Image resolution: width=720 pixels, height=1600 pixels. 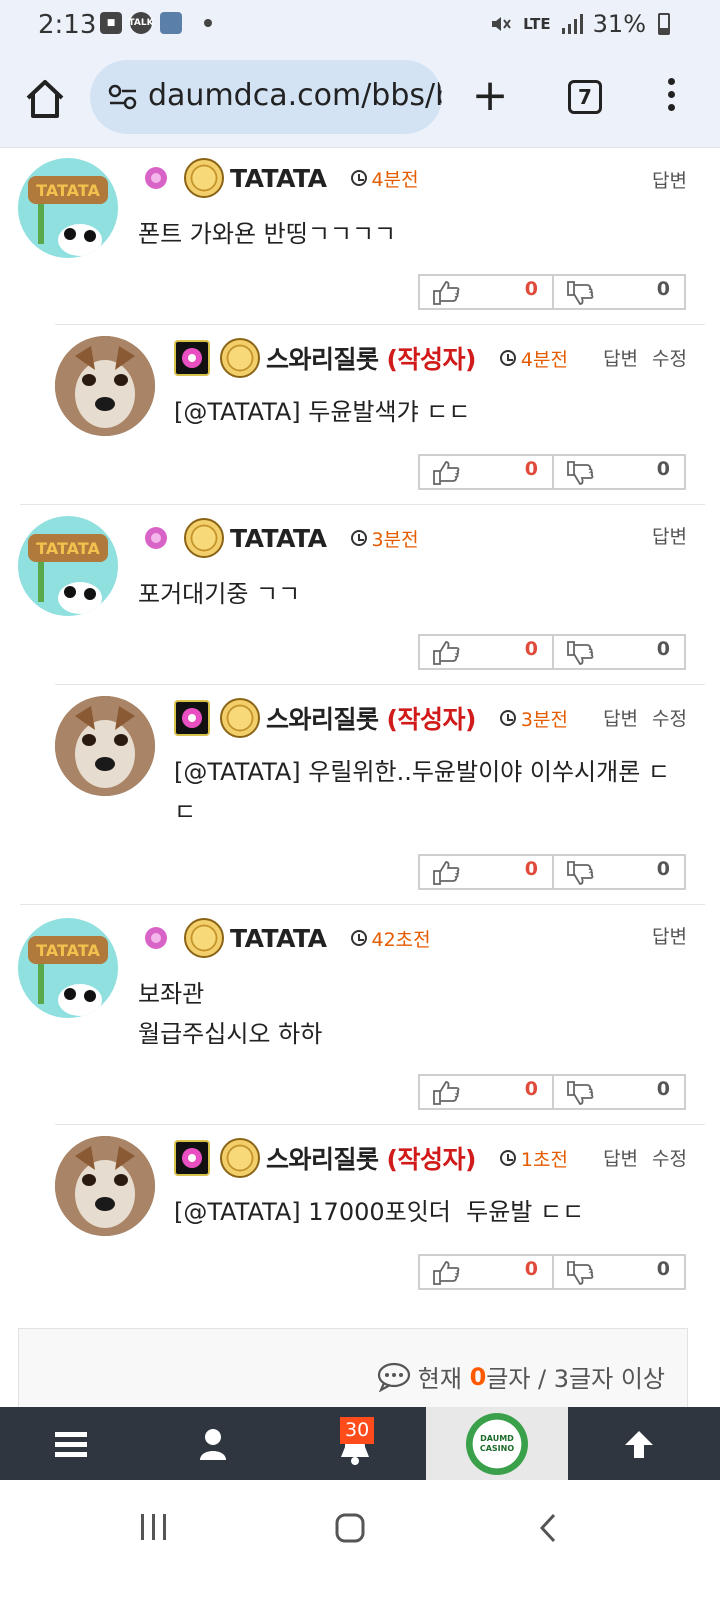 What do you see at coordinates (490, 96) in the screenshot?
I see `new-tab-icon: +` at bounding box center [490, 96].